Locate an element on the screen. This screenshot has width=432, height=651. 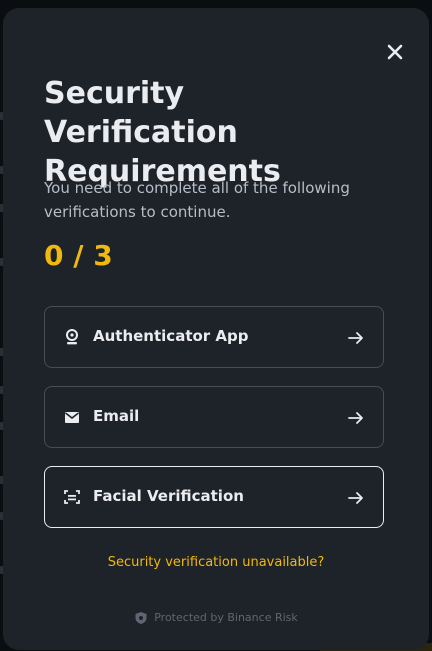
shield-icon is located at coordinates (141, 618).